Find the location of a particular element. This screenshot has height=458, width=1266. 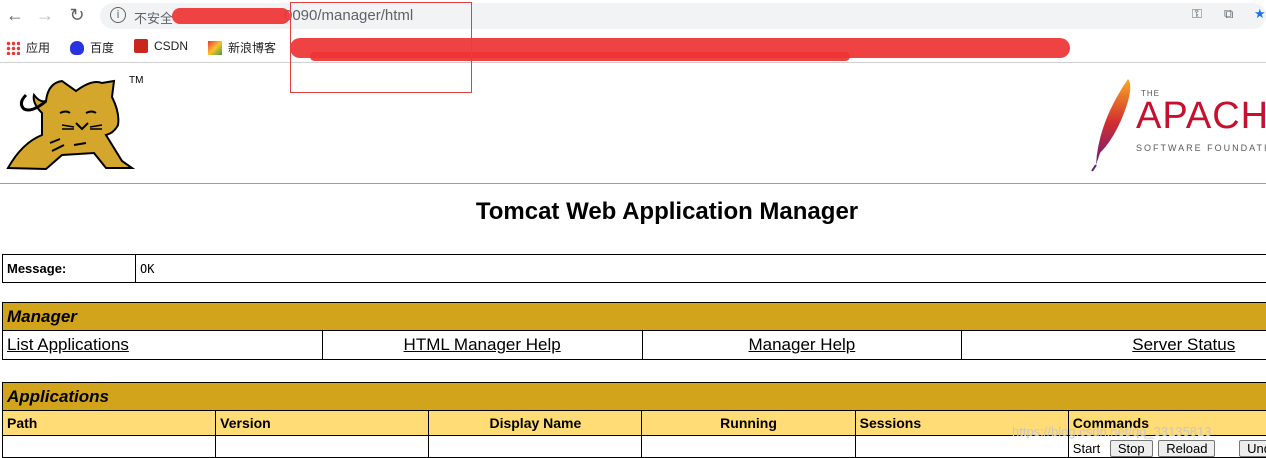

html-manager-help-link: HTML Manager Help is located at coordinates (482, 344).